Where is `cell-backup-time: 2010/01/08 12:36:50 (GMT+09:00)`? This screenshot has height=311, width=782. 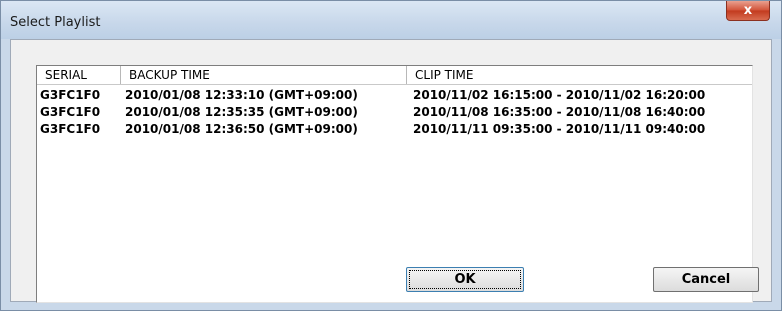
cell-backup-time: 2010/01/08 12:36:50 (GMT+09:00) is located at coordinates (241, 129).